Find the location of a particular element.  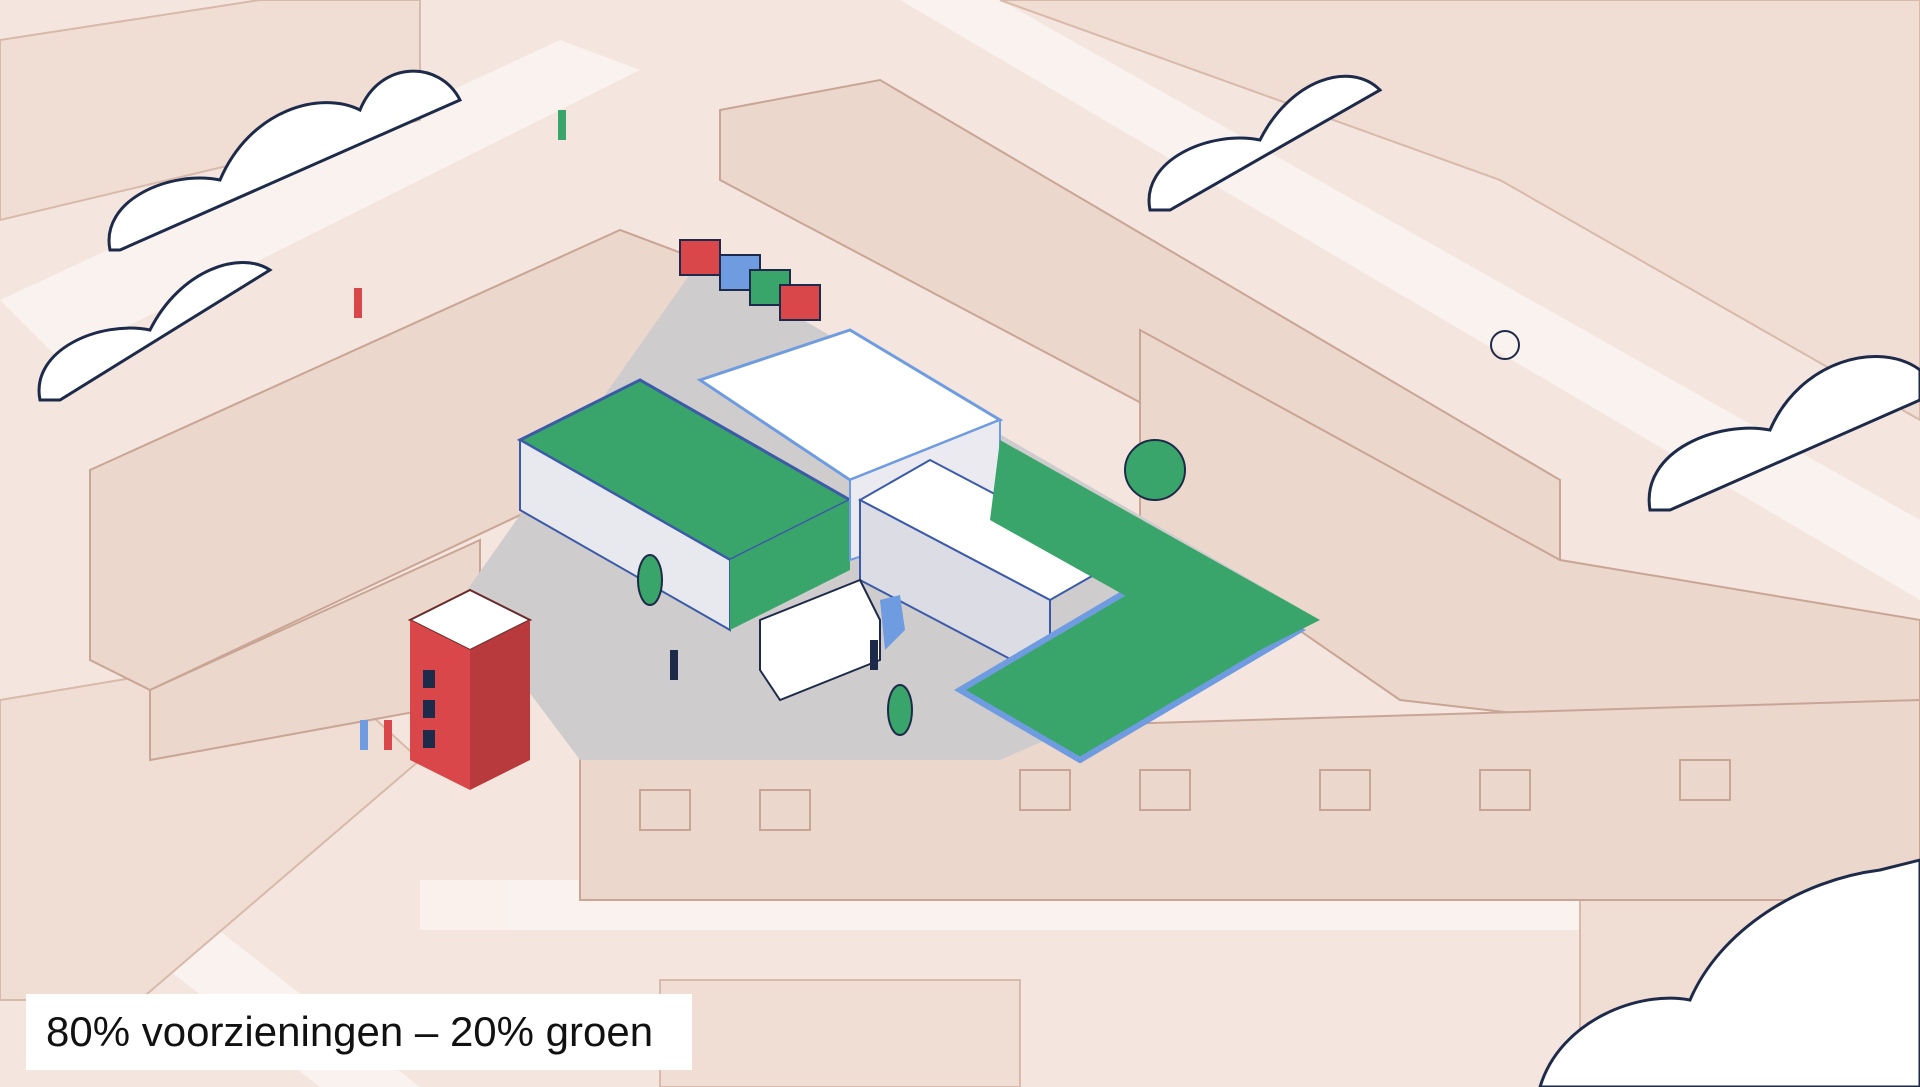

red-tower is located at coordinates (470, 689).